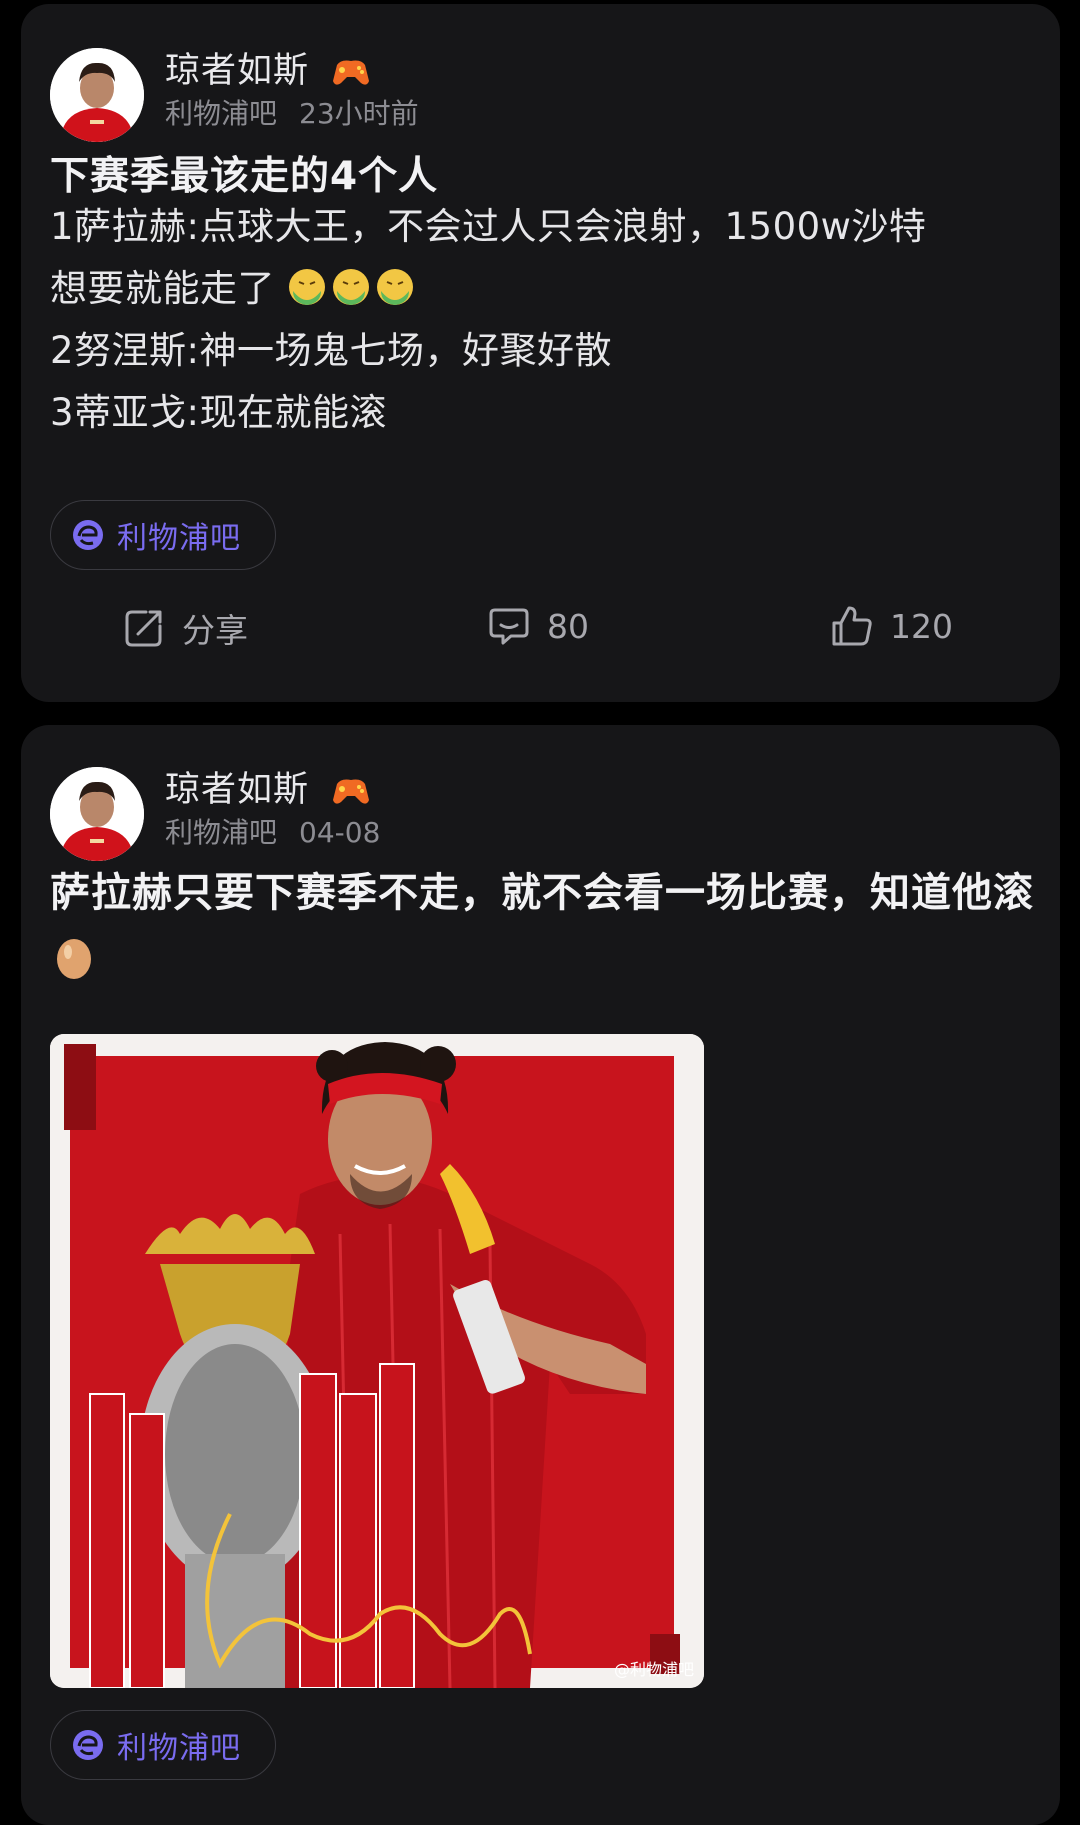  What do you see at coordinates (545, 926) in the screenshot?
I see `post-title: 萨拉赫只要下赛季不走，就不会看一场比赛，知道他滚` at bounding box center [545, 926].